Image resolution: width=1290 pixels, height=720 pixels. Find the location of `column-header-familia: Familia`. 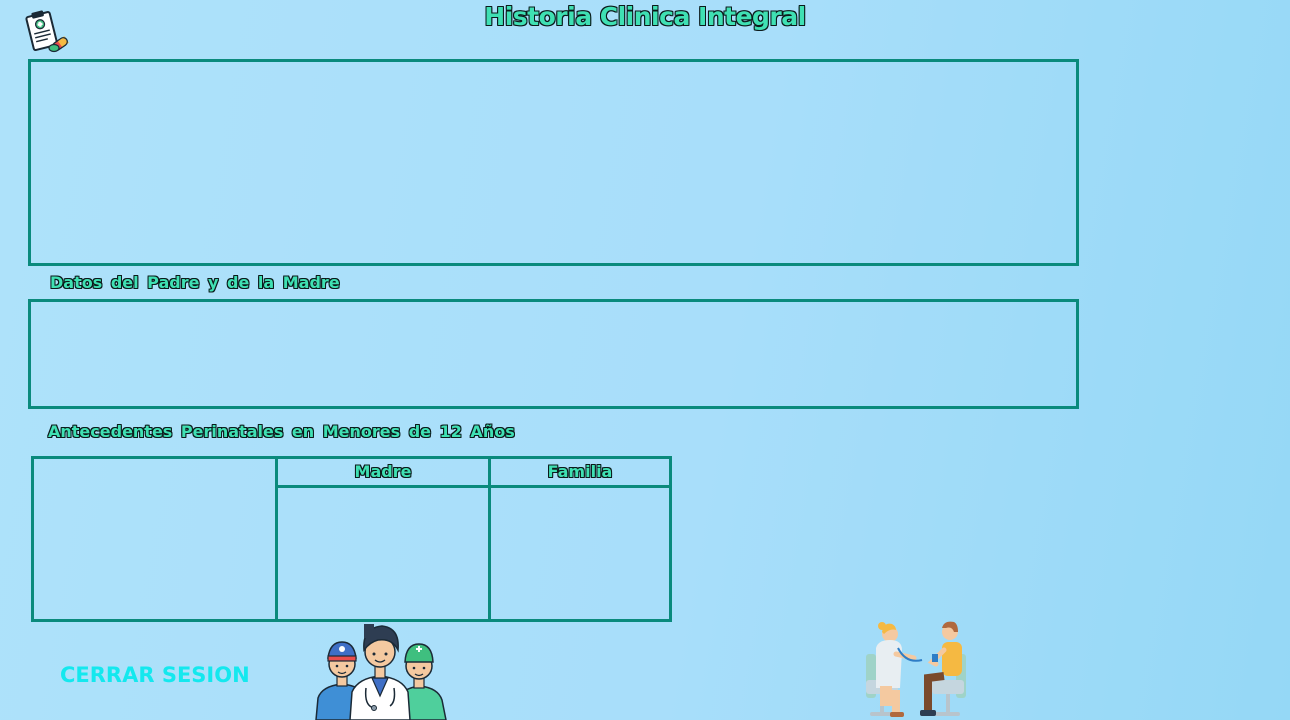

column-header-familia: Familia is located at coordinates (580, 471).